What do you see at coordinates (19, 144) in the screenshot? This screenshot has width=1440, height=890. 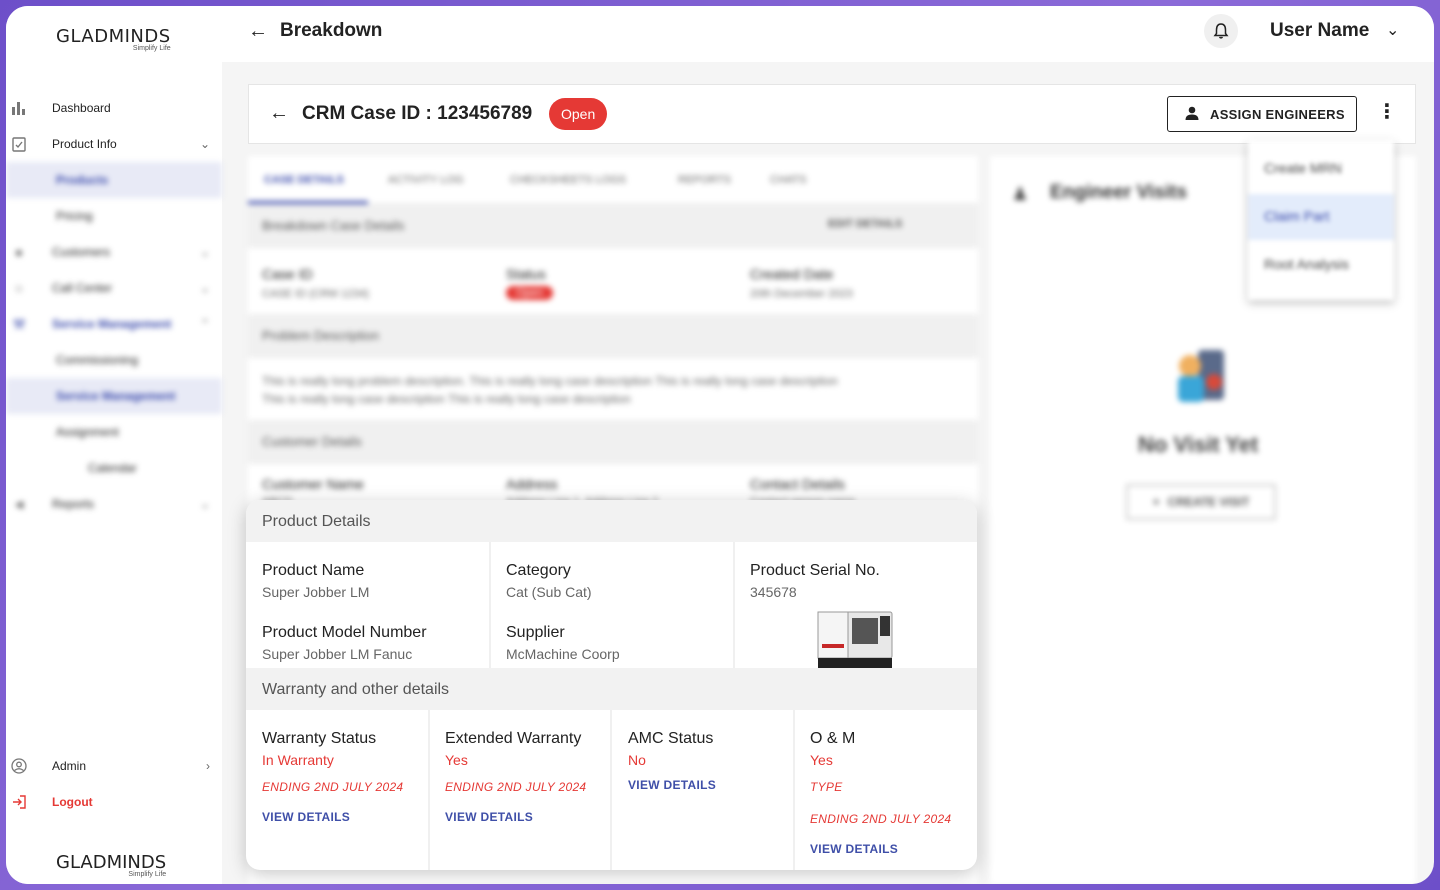 I see `clipboard-check-icon` at bounding box center [19, 144].